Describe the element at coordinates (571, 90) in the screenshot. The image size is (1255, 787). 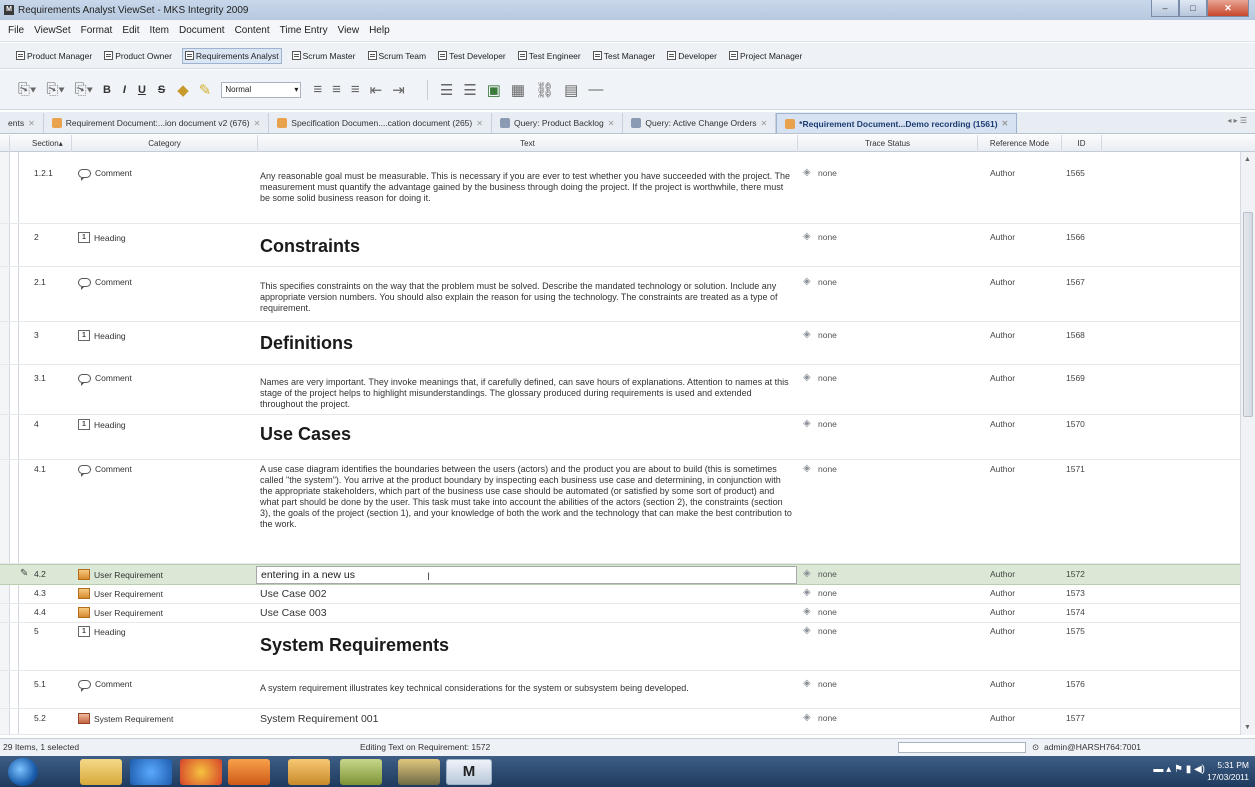
I see `insert-object-icon: ▤` at that location.